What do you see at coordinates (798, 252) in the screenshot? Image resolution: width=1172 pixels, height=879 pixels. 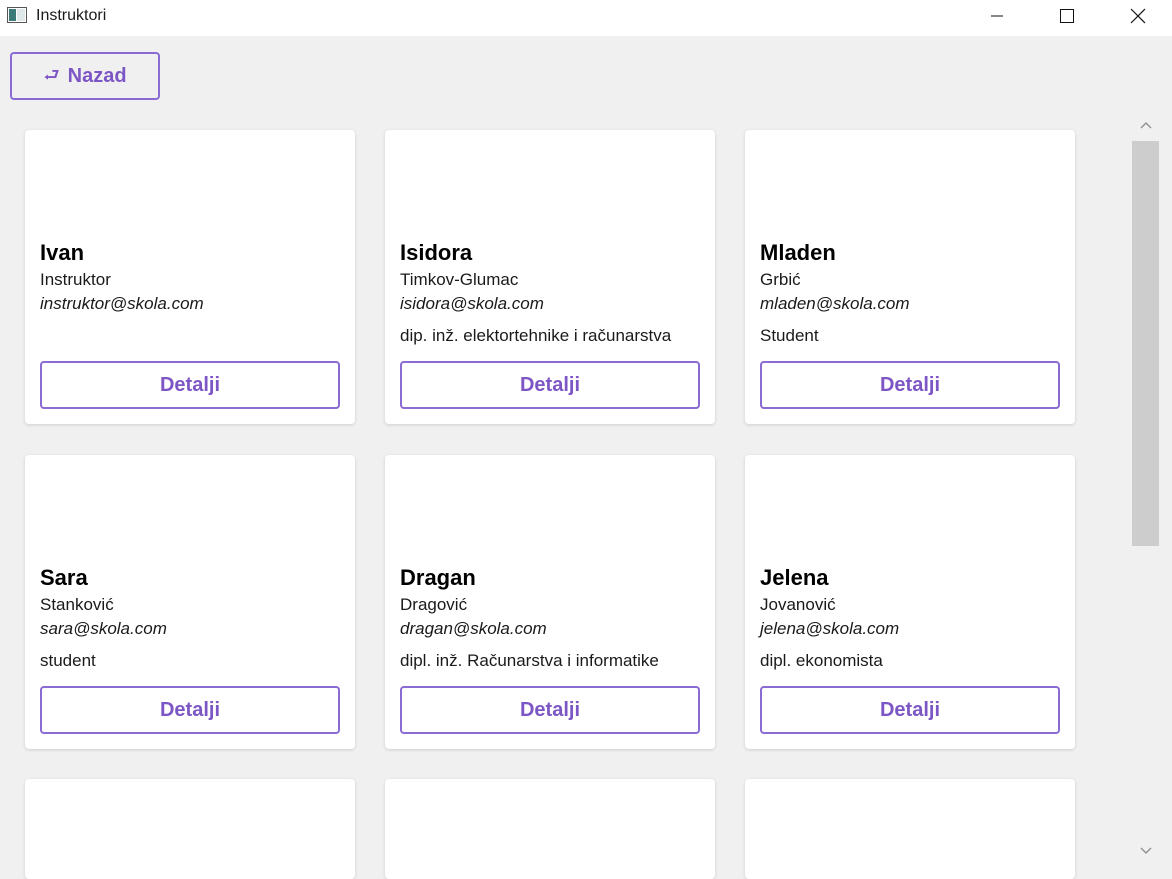 I see `instructor-first-name: Mladen` at bounding box center [798, 252].